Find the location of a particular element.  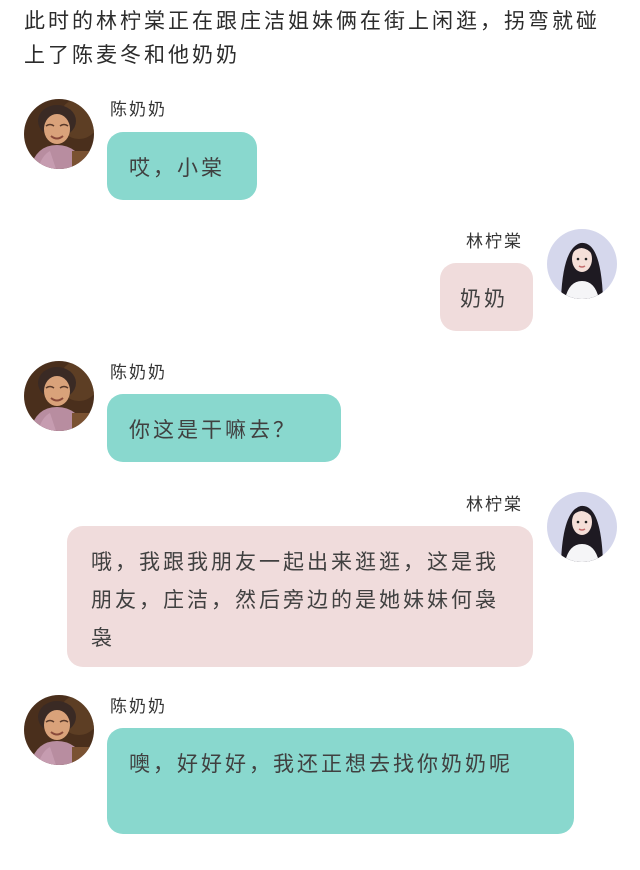

message-bubble-right: 哦，我跟我朋友一起出来逛逛，这是我朋友，庄洁，然后旁边的是她妹妹何袅袅 is located at coordinates (300, 596).